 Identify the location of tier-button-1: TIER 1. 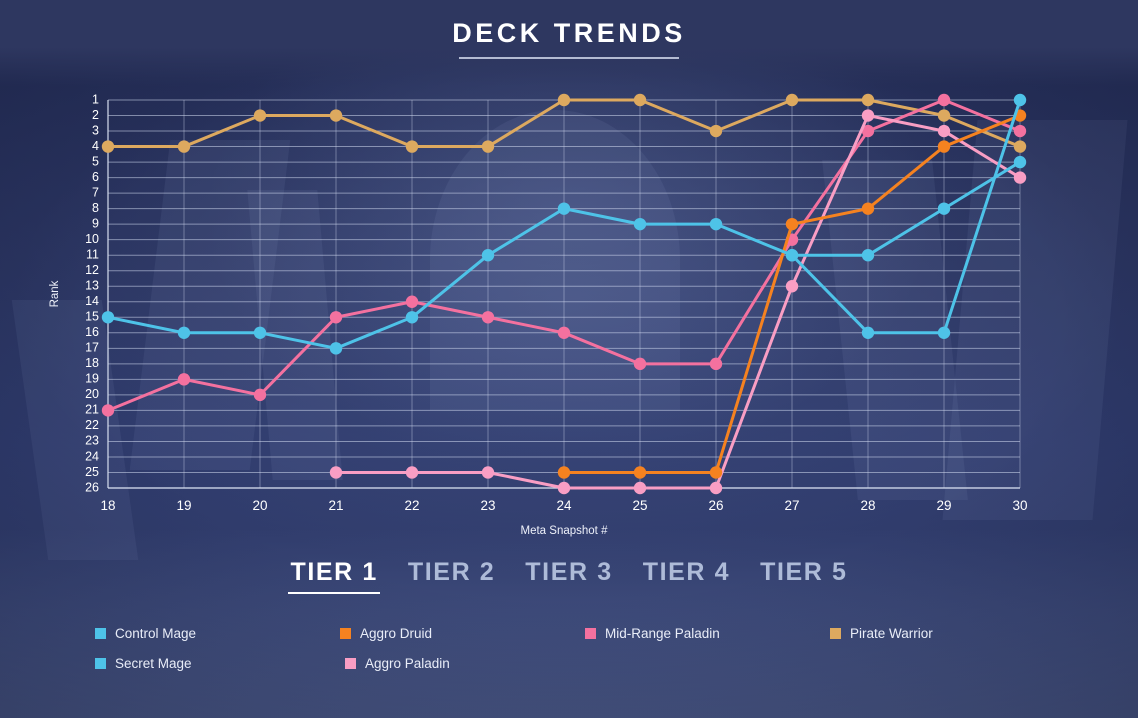
(334, 575).